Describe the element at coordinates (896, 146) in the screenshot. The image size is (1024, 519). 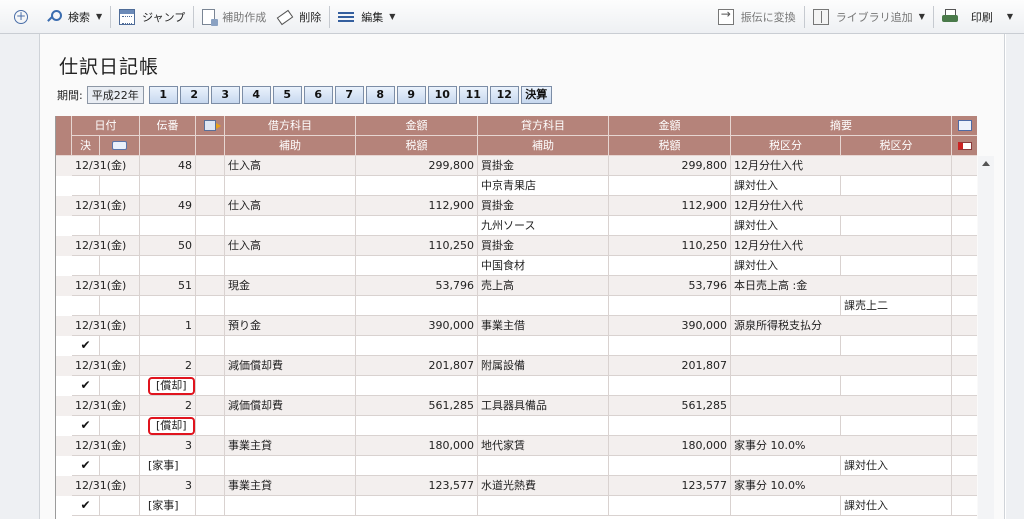
I see `tax-class-header-2: 税区分` at that location.